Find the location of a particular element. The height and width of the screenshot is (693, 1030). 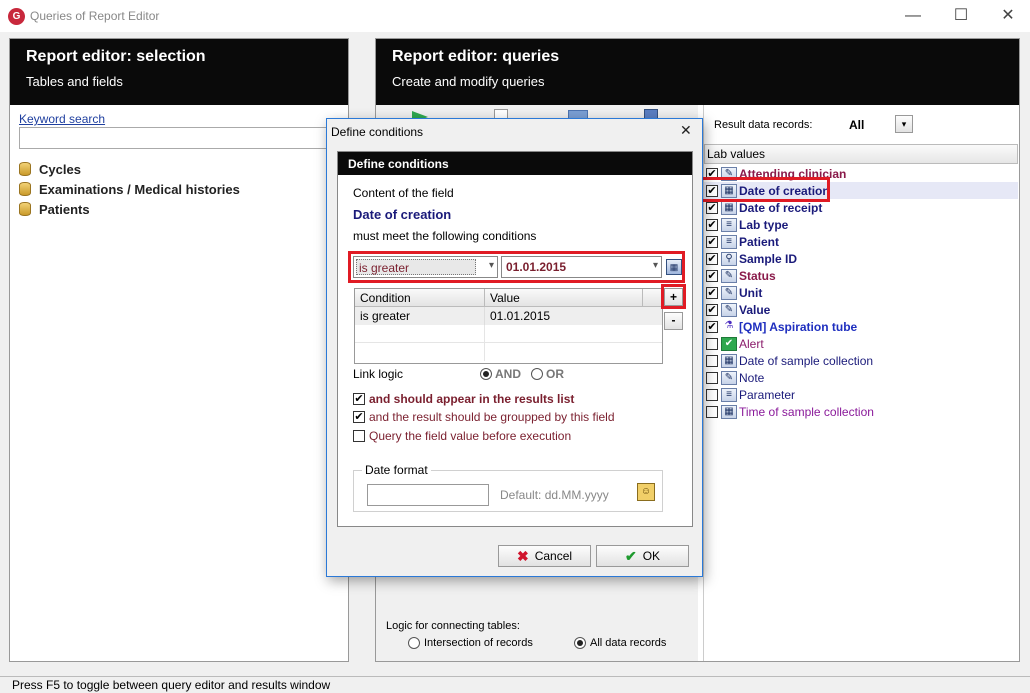

tree-item-label: Cycles is located at coordinates (60, 169).